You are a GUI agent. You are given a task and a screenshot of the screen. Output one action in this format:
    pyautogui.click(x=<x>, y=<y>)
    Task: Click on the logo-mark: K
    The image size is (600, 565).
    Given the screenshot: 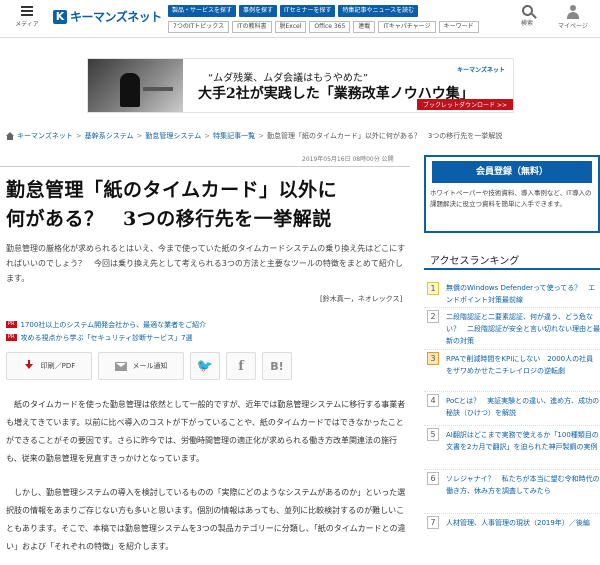 What is the action you would take?
    pyautogui.click(x=60, y=16)
    